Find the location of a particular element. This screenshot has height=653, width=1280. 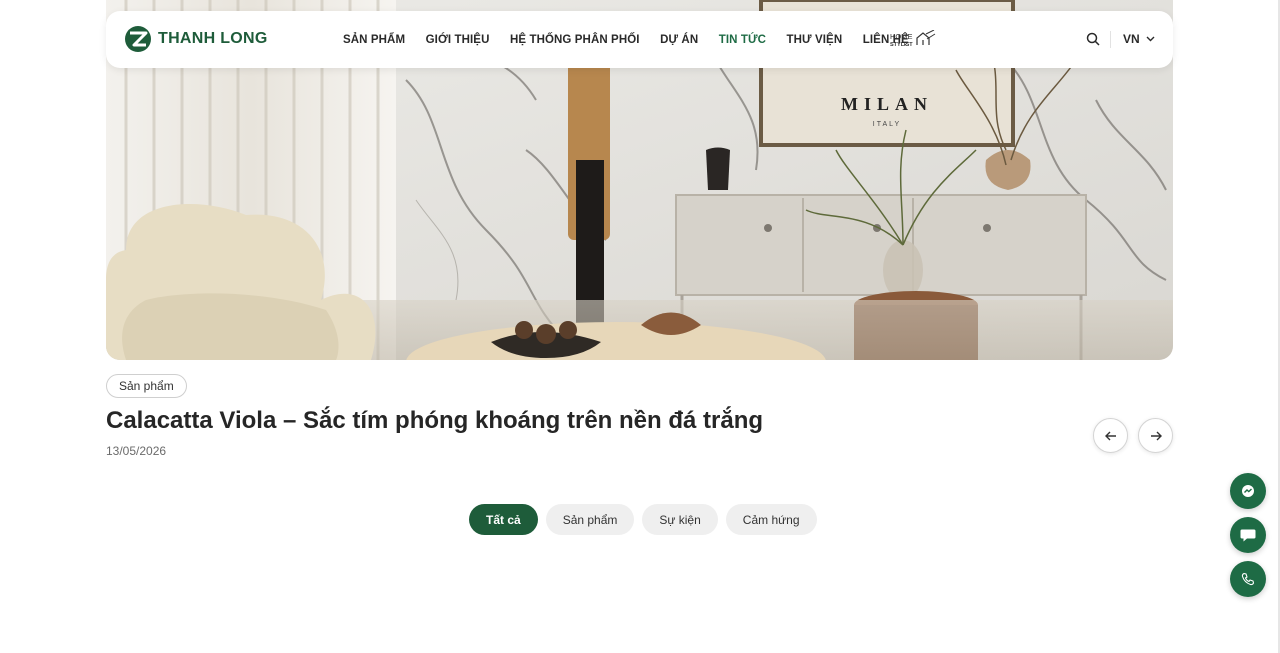

search-button is located at coordinates (1093, 39).